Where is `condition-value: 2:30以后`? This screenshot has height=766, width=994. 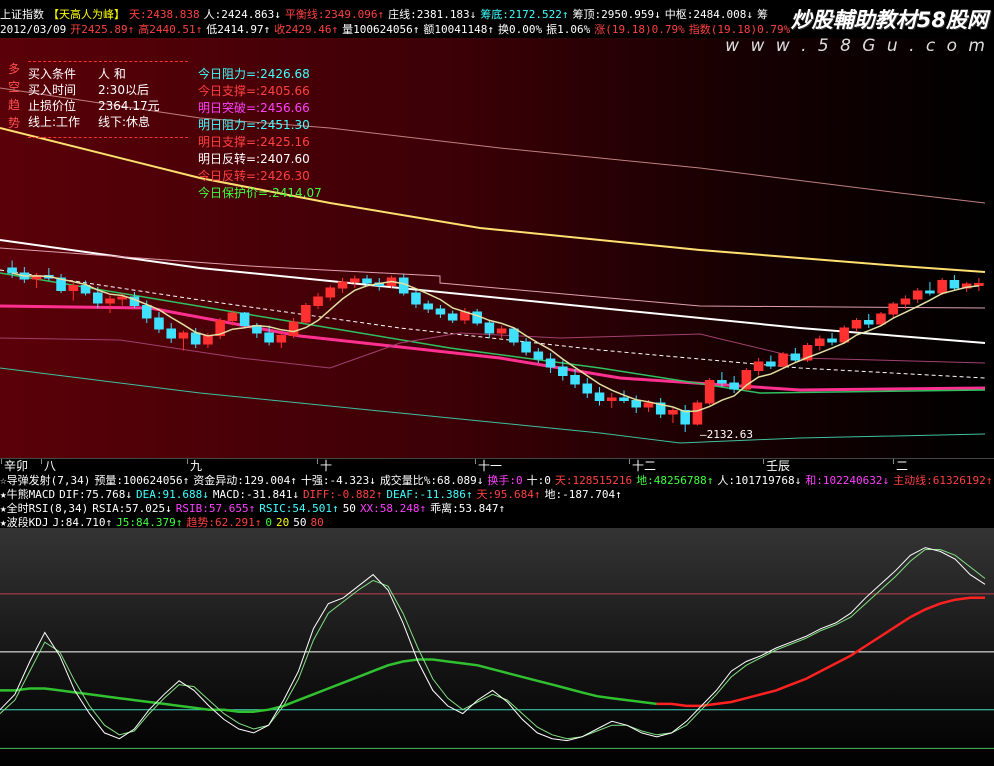 condition-value: 2:30以后 is located at coordinates (123, 90).